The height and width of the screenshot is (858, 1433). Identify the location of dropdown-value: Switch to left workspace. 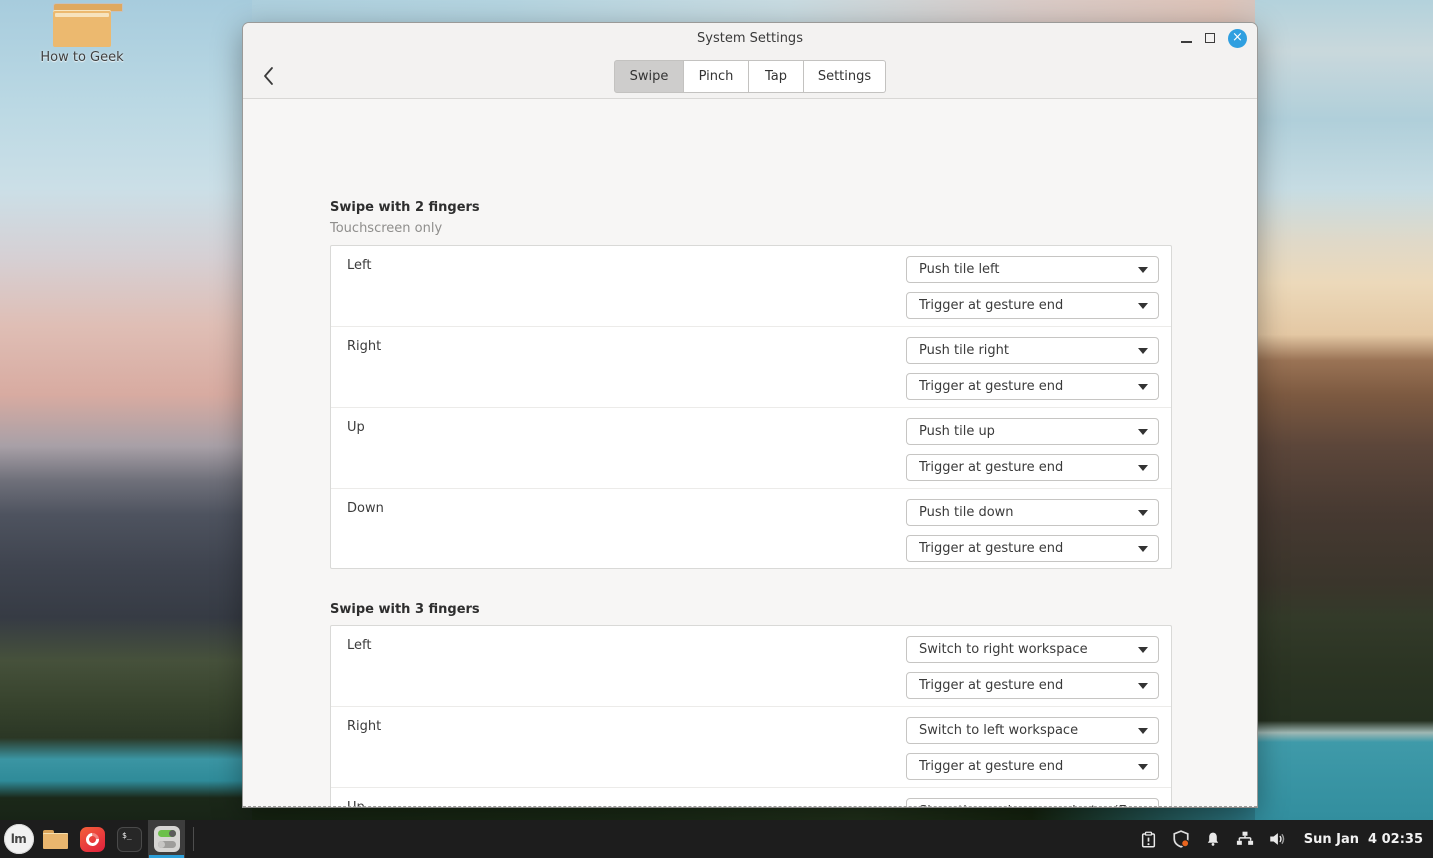
(999, 730).